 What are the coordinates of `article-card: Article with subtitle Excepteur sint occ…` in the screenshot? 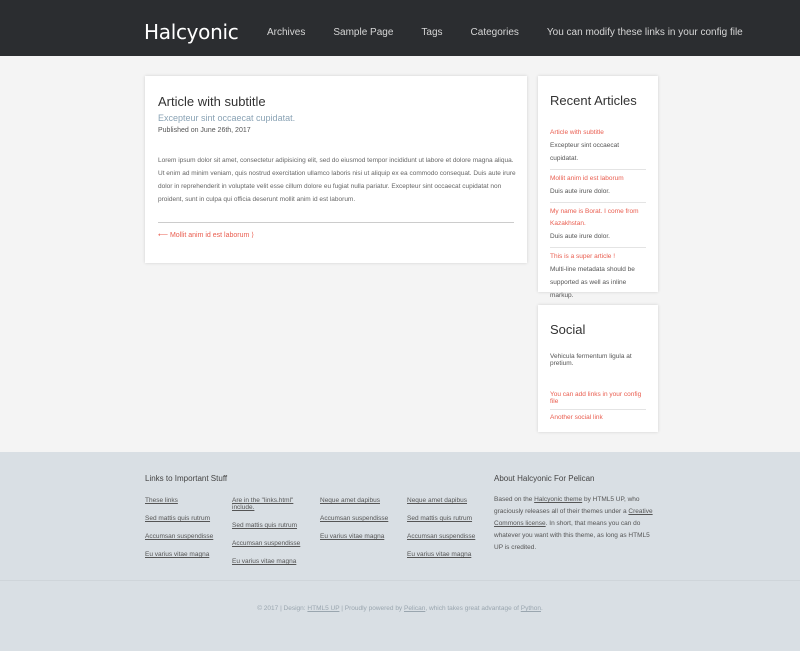 It's located at (336, 169).